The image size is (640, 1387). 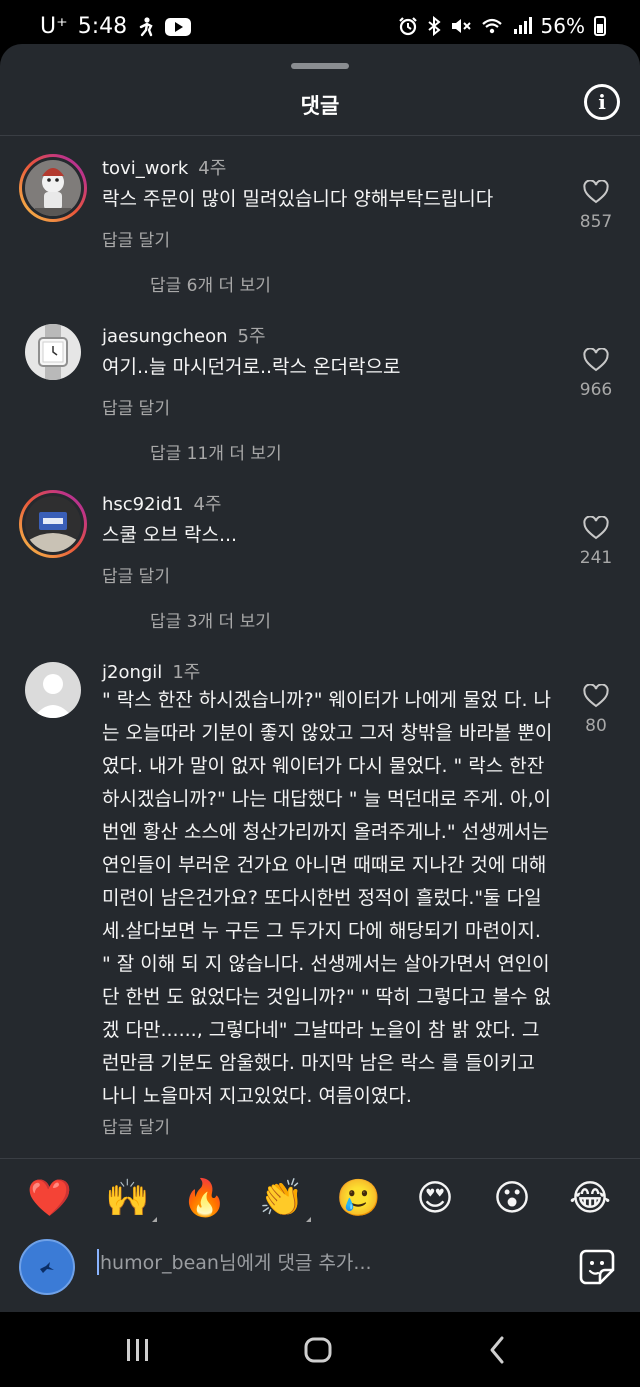 What do you see at coordinates (49, 1199) in the screenshot?
I see `emoji-heart-button: ❤️` at bounding box center [49, 1199].